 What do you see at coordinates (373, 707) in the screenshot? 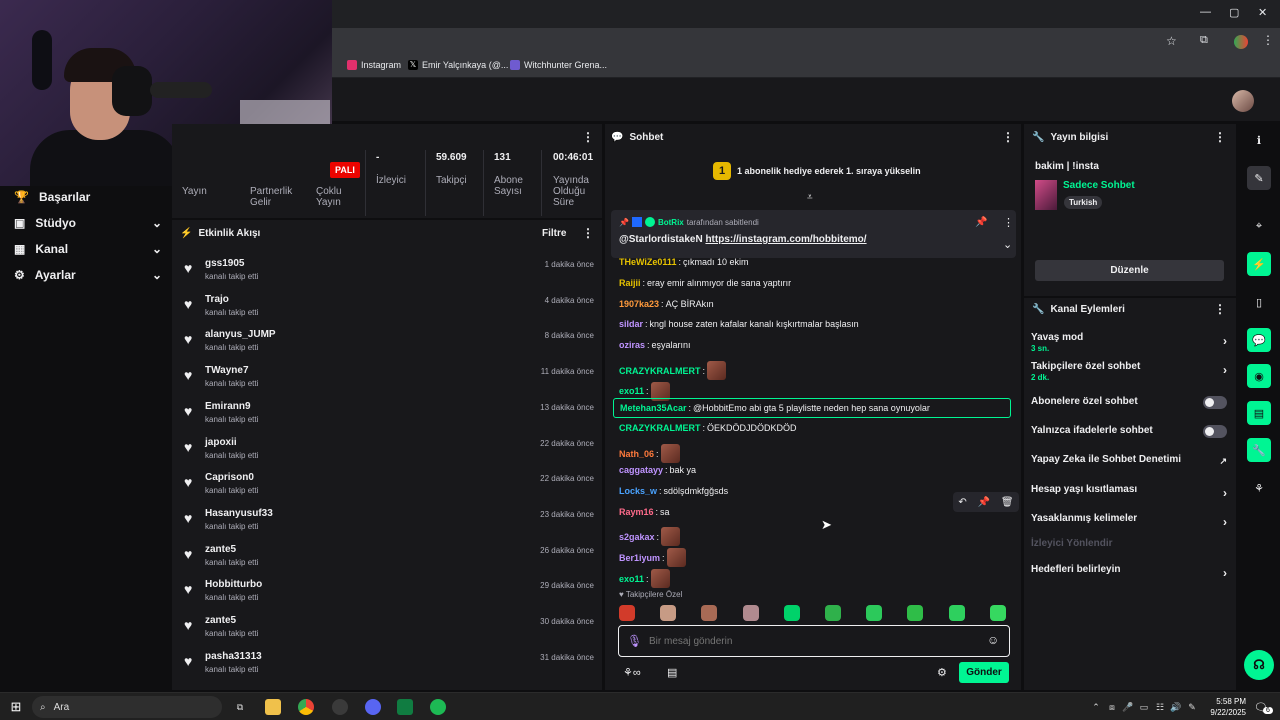
I see `discord-icon` at bounding box center [373, 707].